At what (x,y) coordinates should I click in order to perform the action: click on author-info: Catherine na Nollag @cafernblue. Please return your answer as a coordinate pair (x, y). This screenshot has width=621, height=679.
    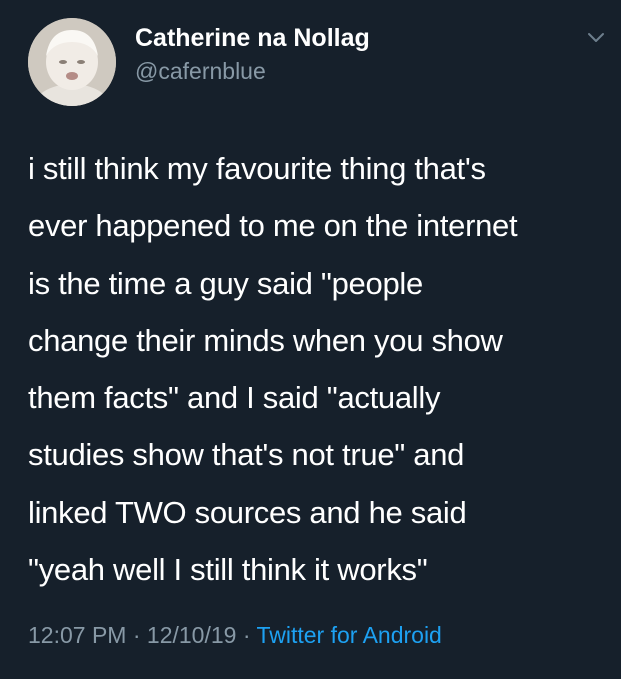
    Looking at the image, I should click on (252, 54).